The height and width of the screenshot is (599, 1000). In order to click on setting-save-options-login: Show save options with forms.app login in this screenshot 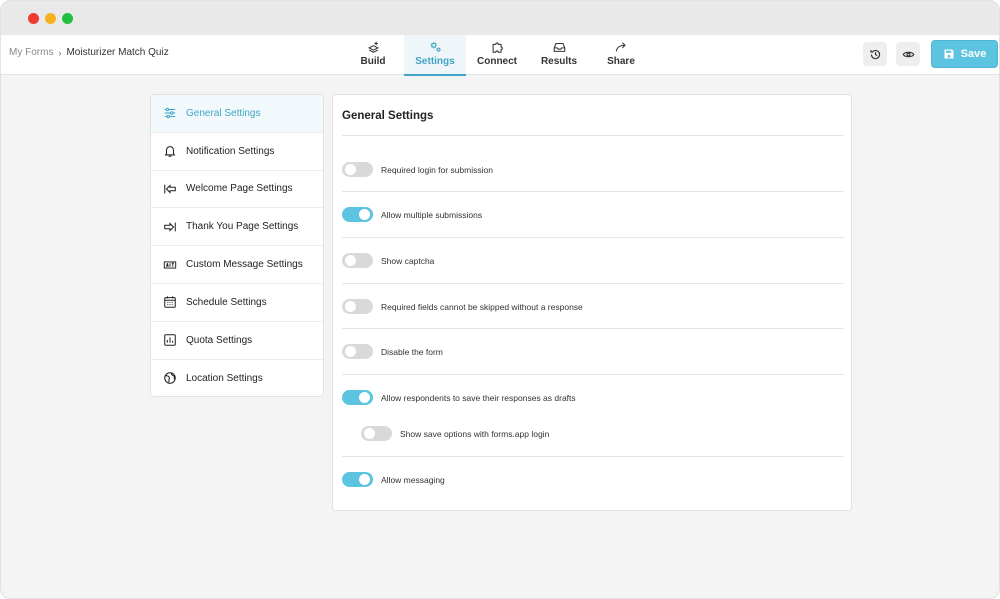, I will do `click(455, 433)`.